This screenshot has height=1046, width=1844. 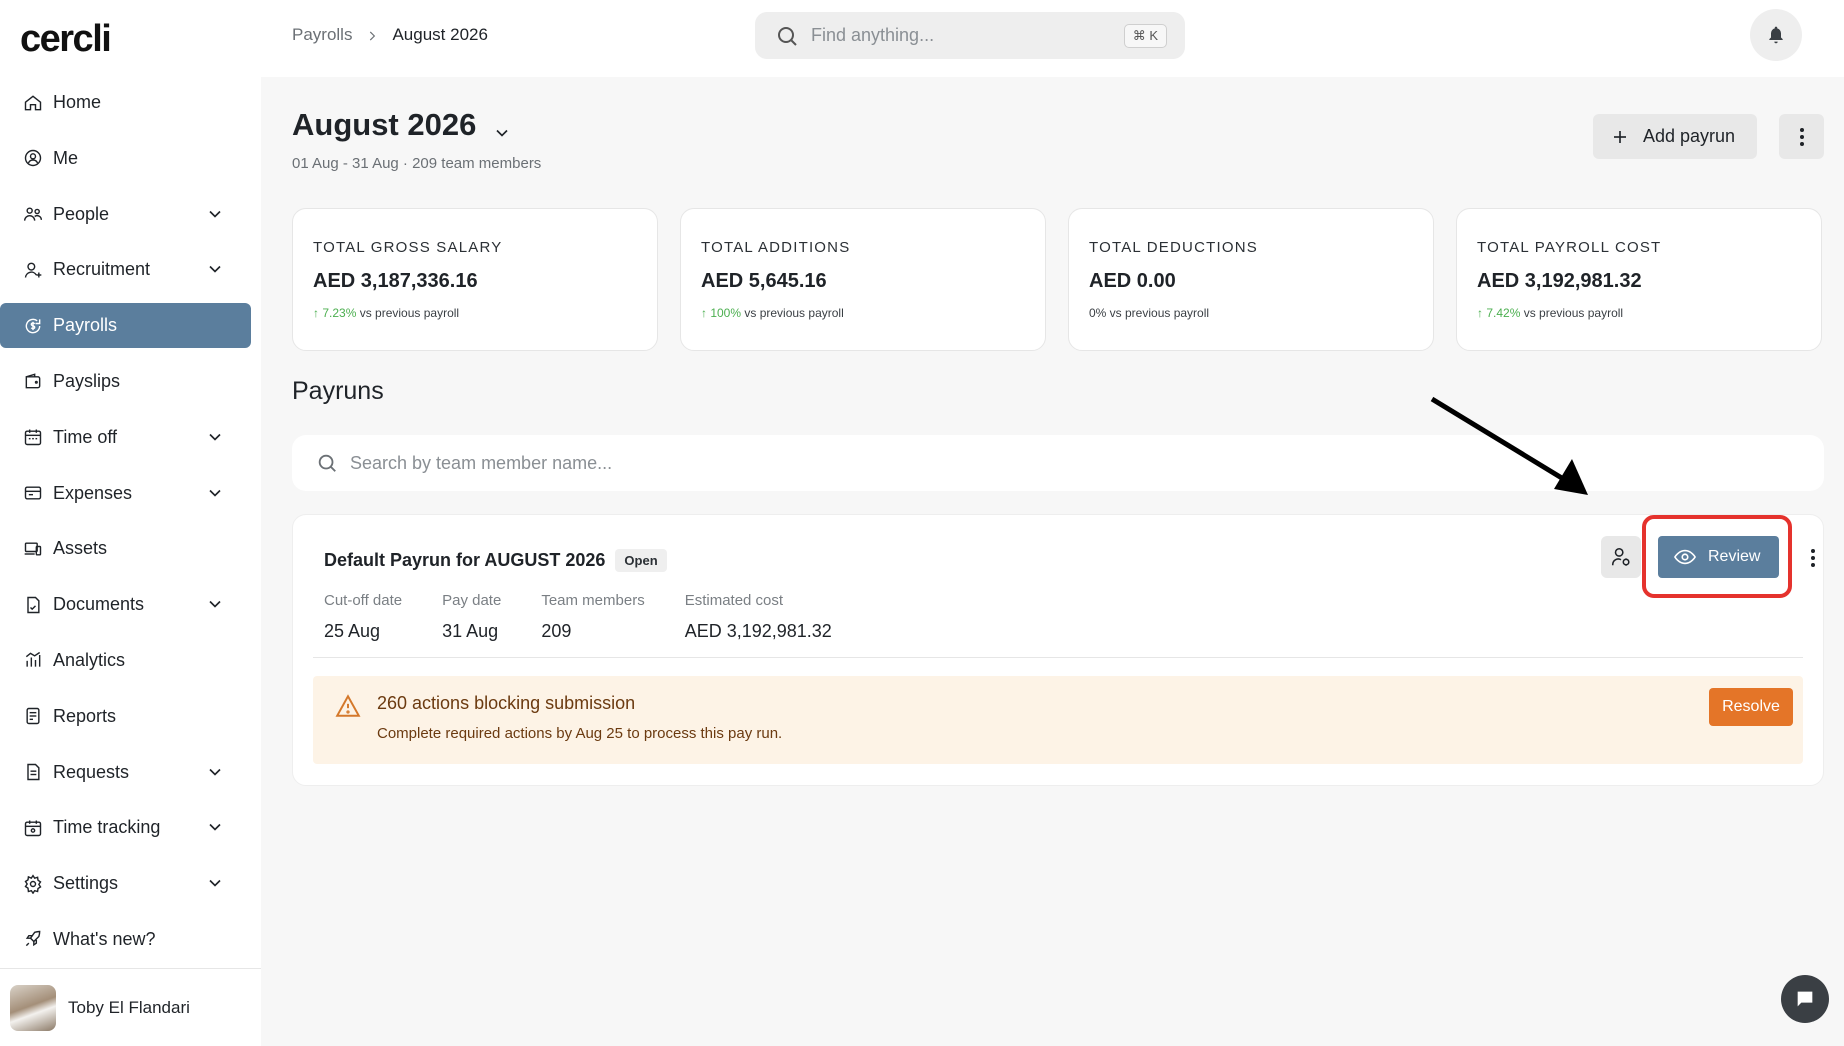 I want to click on sidebar-item-label: Recruitment, so click(x=102, y=269).